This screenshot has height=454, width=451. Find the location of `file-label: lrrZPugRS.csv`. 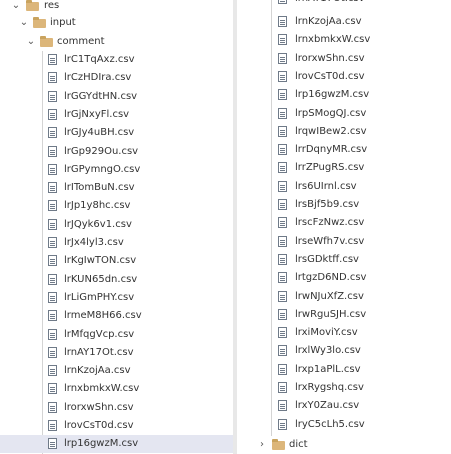

file-label: lrrZPugRS.csv is located at coordinates (330, 168).